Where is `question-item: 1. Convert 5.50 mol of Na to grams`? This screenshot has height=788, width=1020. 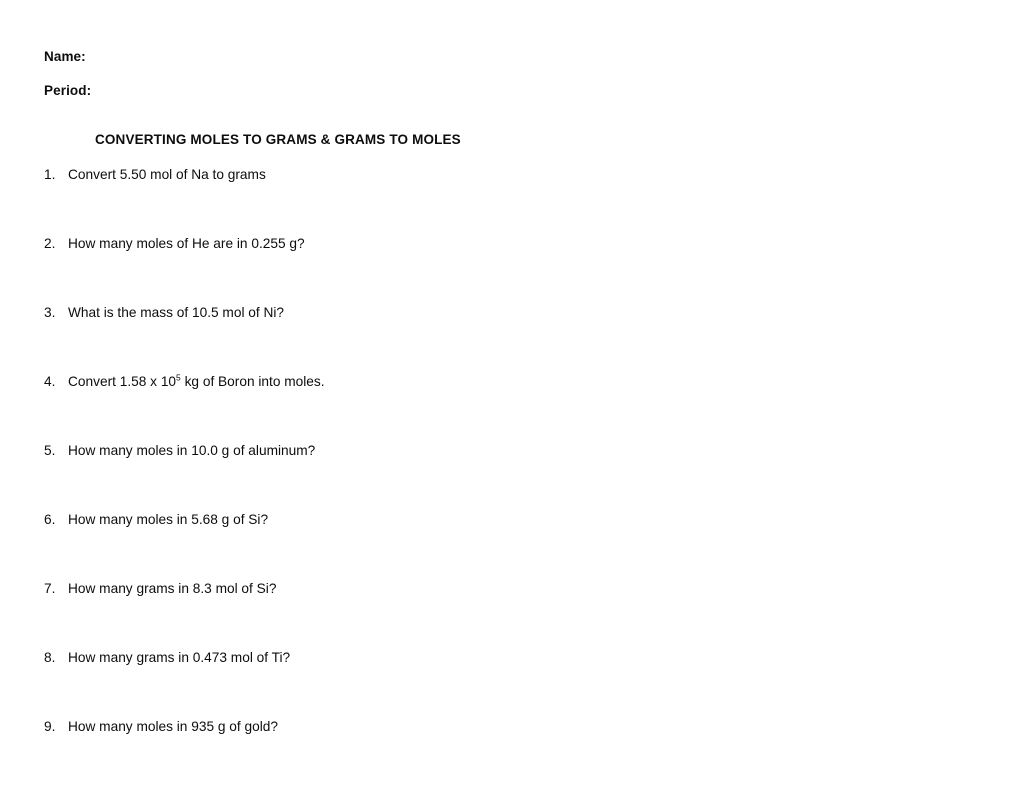 question-item: 1. Convert 5.50 mol of Na to grams is located at coordinates (155, 175).